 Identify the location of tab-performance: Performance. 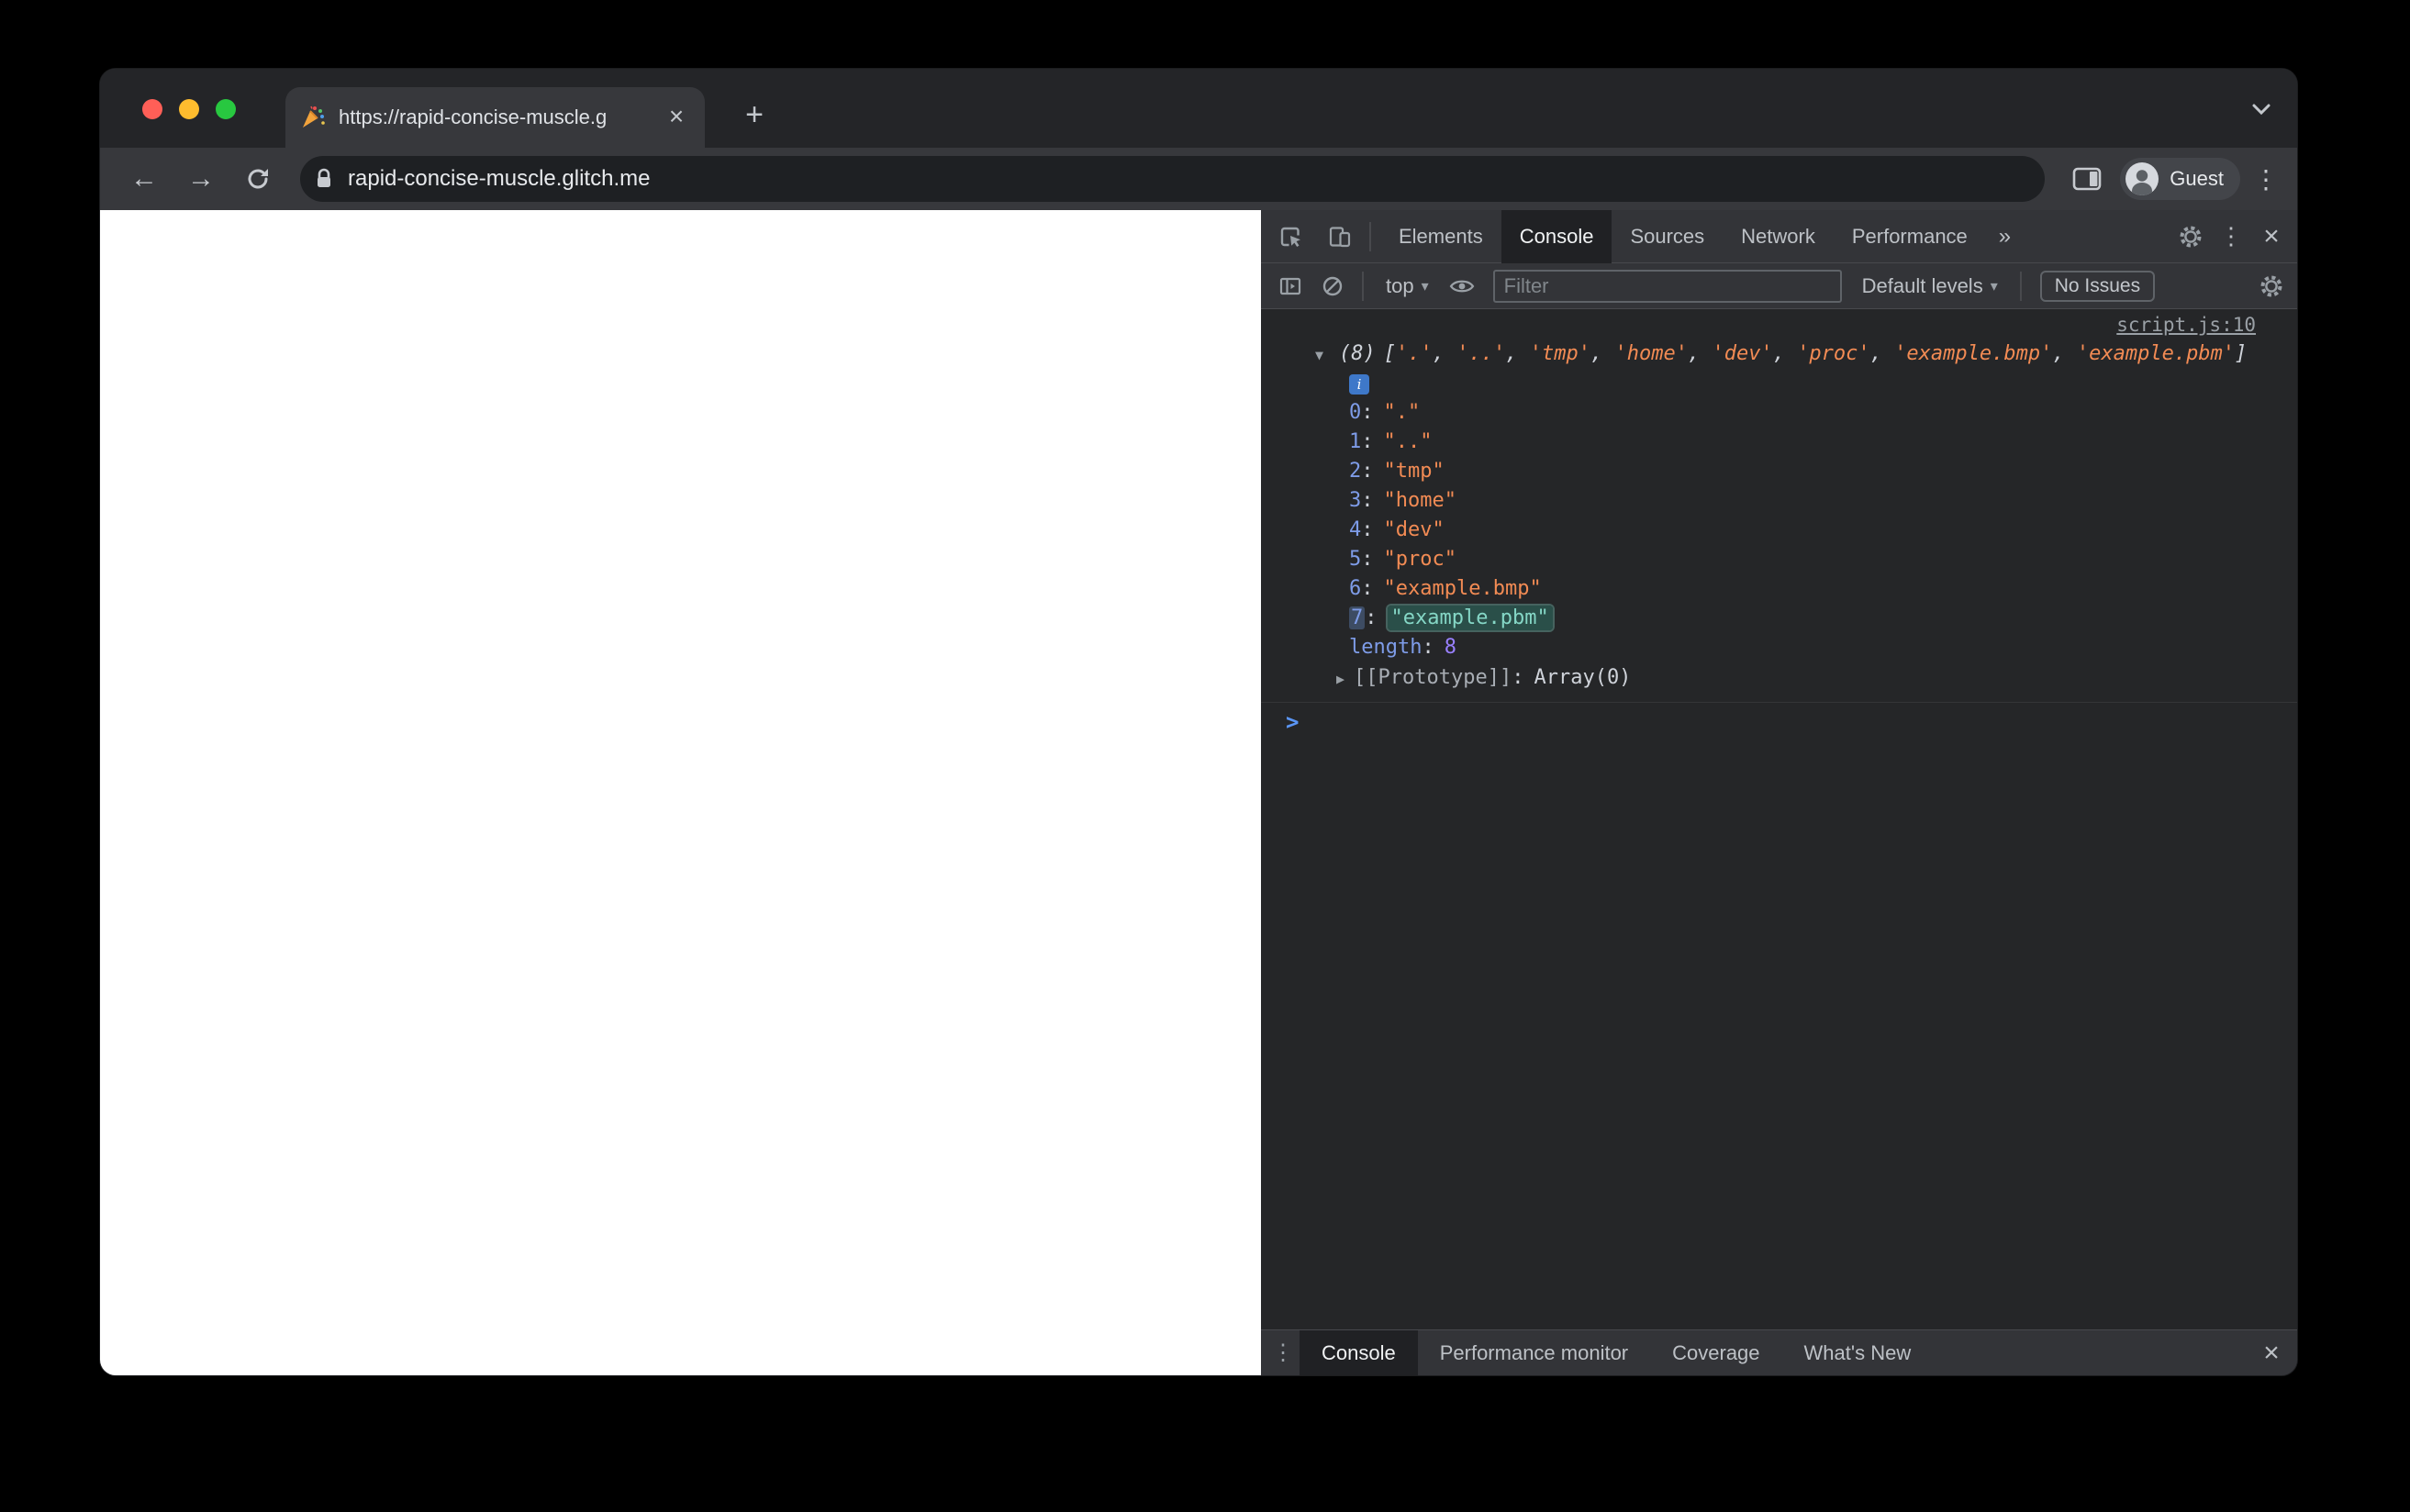
(1910, 237).